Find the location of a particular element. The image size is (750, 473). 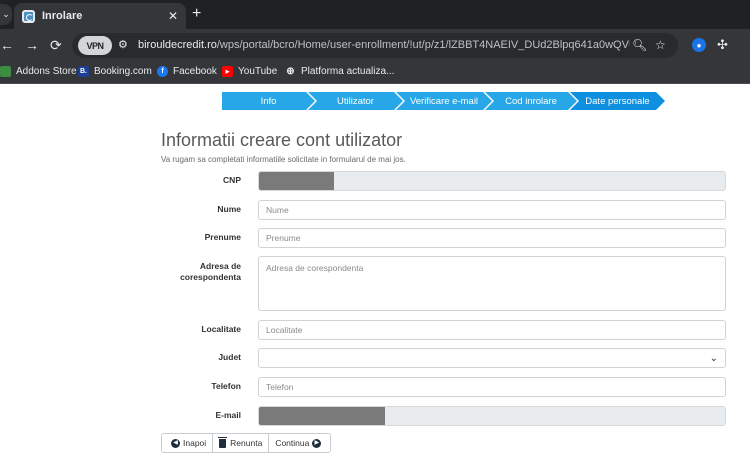

bookmark-facebook: f Facebook is located at coordinates (187, 71).